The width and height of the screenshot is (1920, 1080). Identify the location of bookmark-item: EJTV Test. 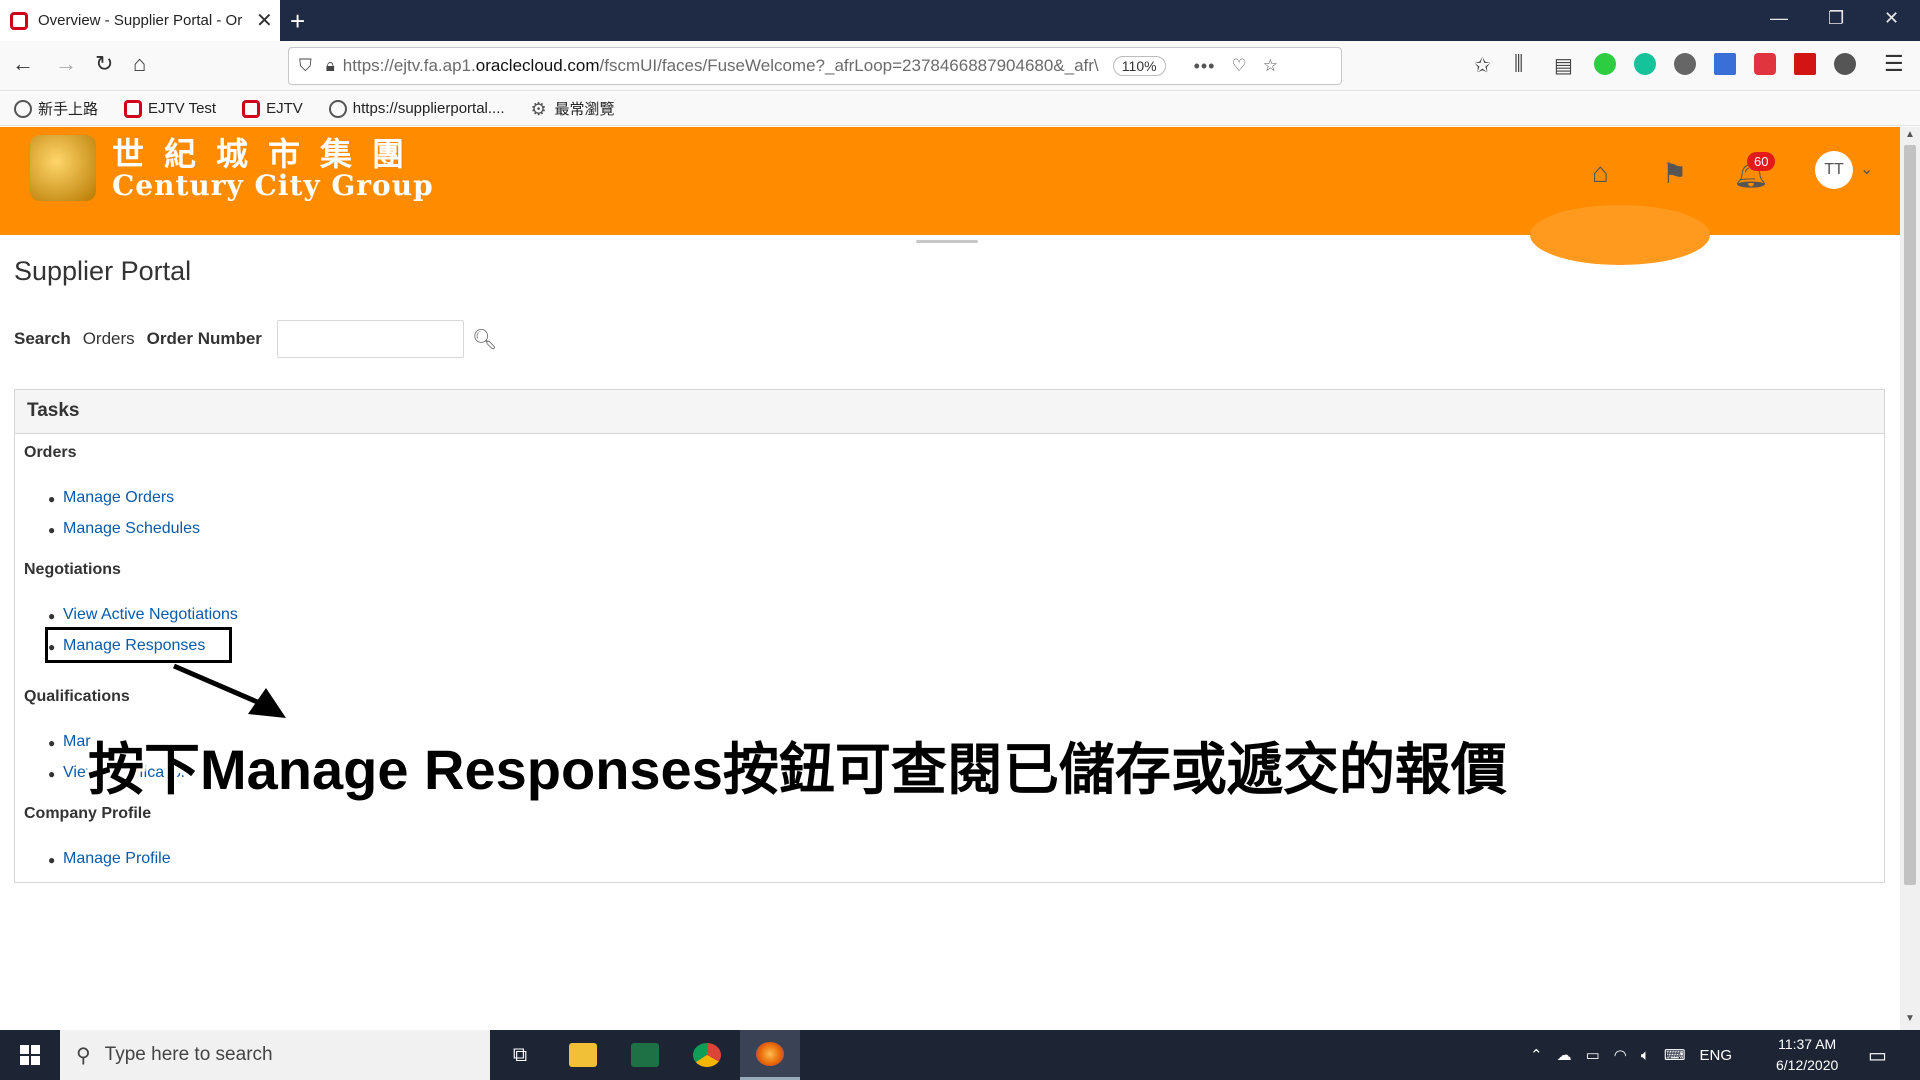
(170, 108).